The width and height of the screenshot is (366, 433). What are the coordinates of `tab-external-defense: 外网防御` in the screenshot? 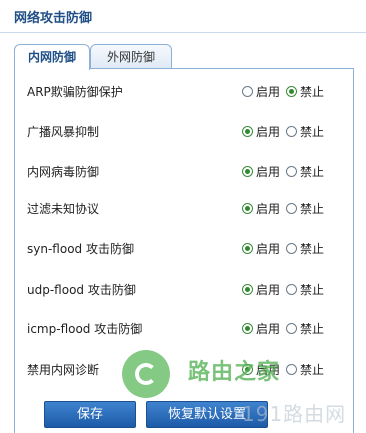 It's located at (131, 56).